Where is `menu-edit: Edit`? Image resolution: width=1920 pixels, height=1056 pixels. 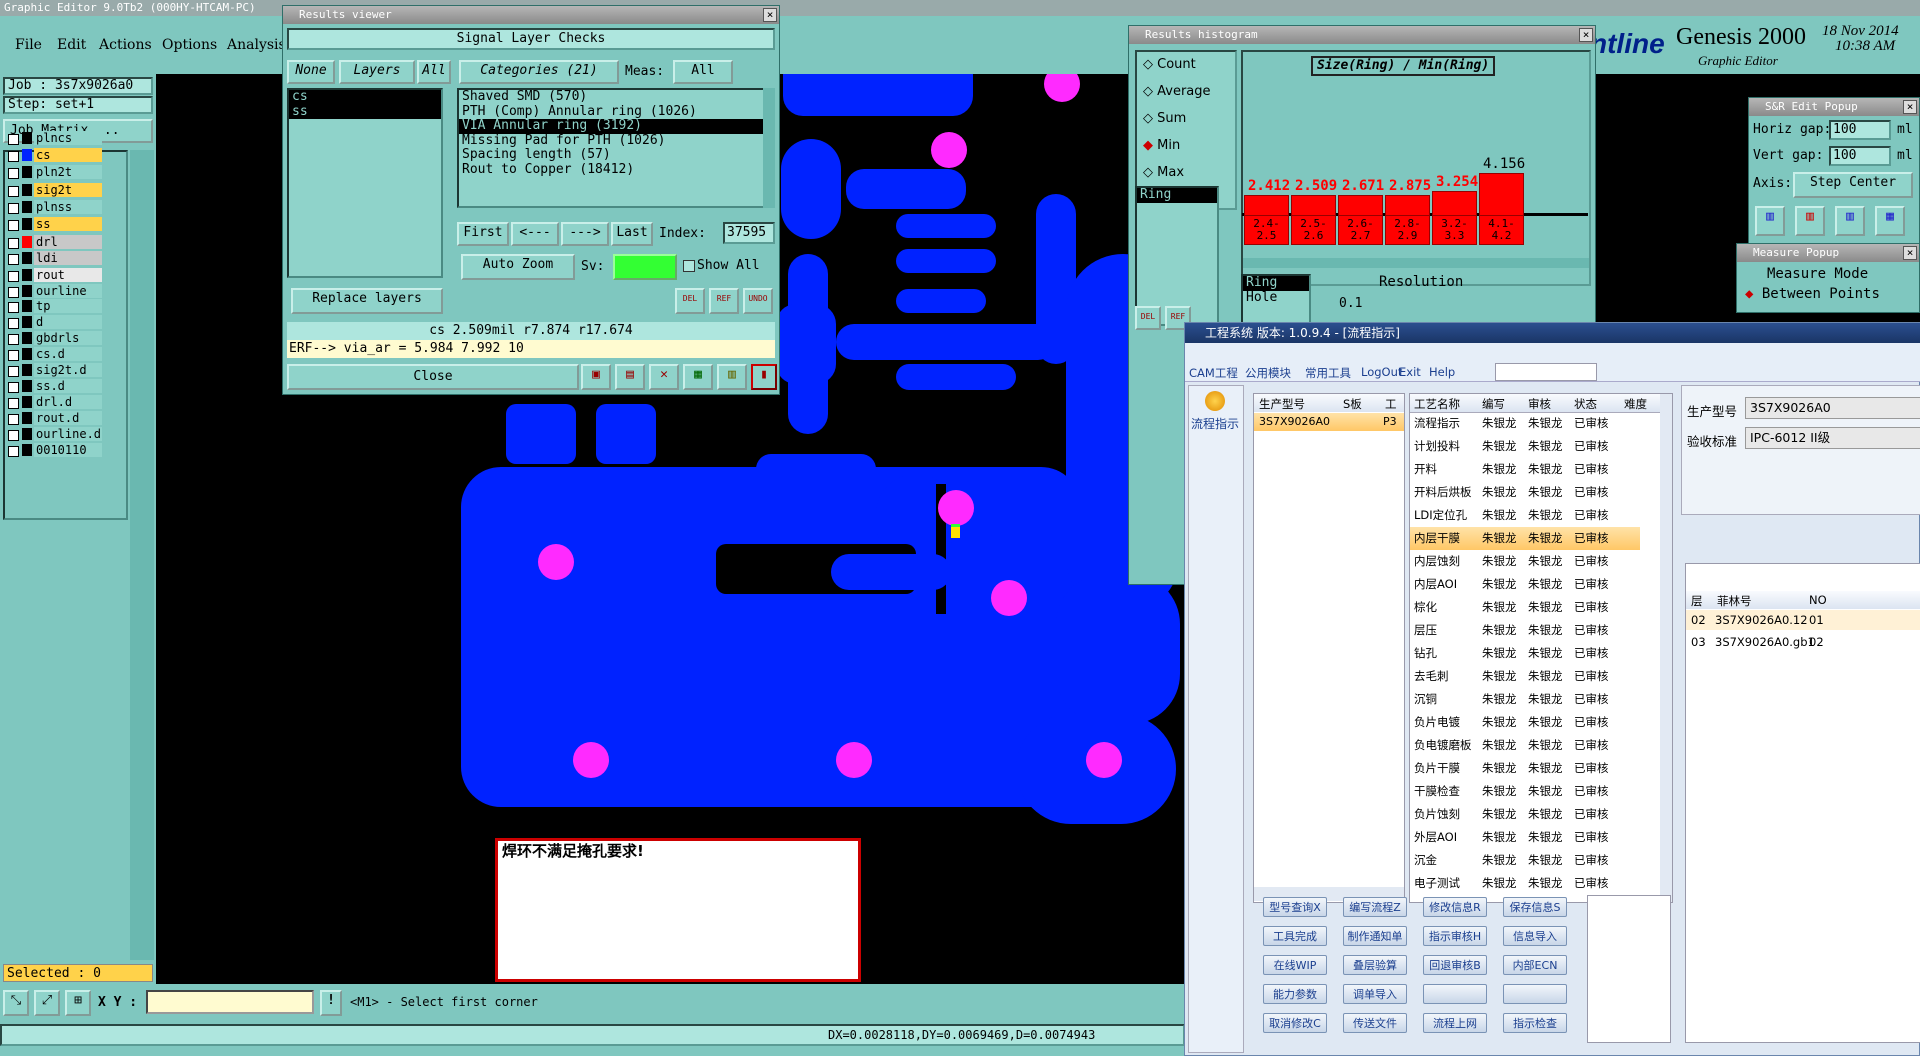 menu-edit: Edit is located at coordinates (71, 45).